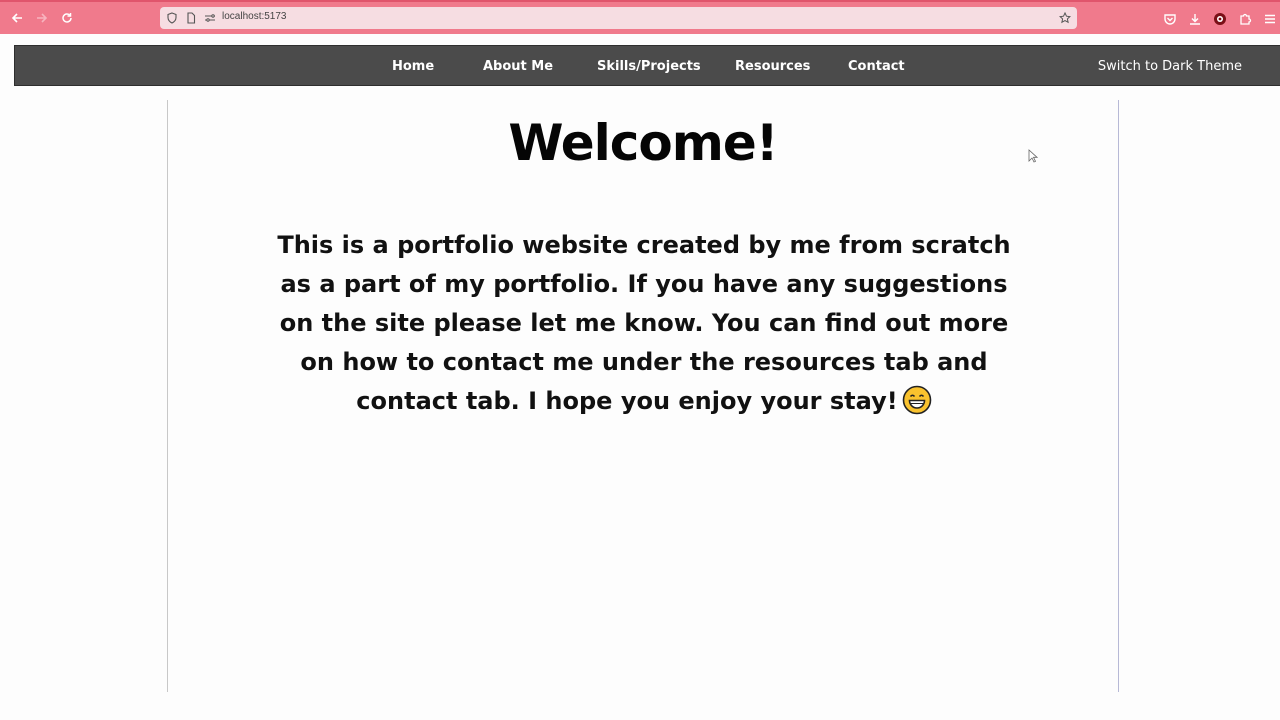 The height and width of the screenshot is (720, 1280). Describe the element at coordinates (1170, 66) in the screenshot. I see `theme-toggle-button: Switch to Dark Theme` at that location.